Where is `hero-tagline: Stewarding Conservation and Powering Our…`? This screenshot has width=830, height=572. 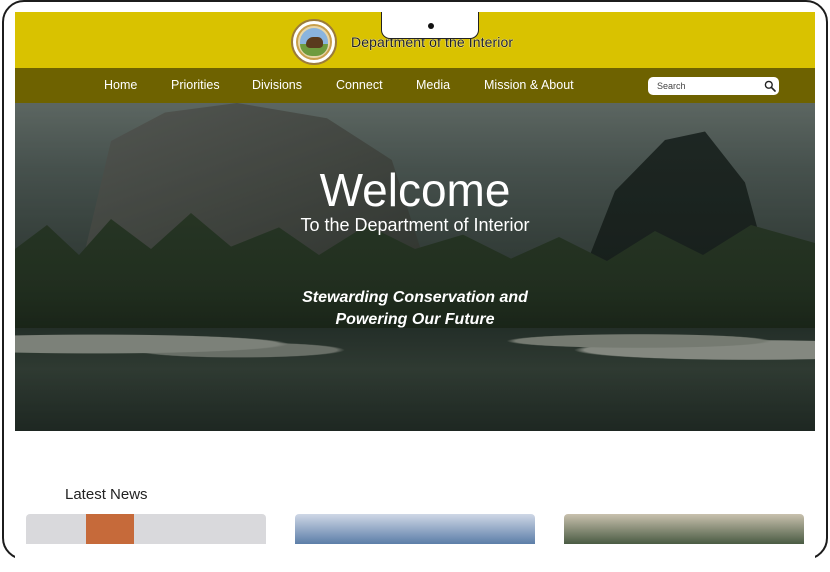
hero-tagline: Stewarding Conservation and Powering Our… is located at coordinates (415, 308).